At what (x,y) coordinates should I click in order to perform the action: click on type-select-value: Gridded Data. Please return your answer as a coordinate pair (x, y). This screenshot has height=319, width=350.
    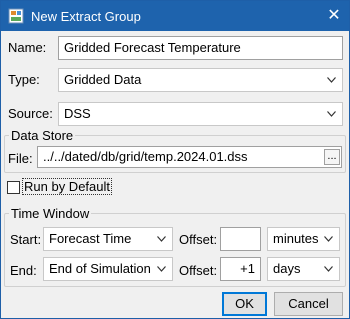
    Looking at the image, I should click on (103, 79).